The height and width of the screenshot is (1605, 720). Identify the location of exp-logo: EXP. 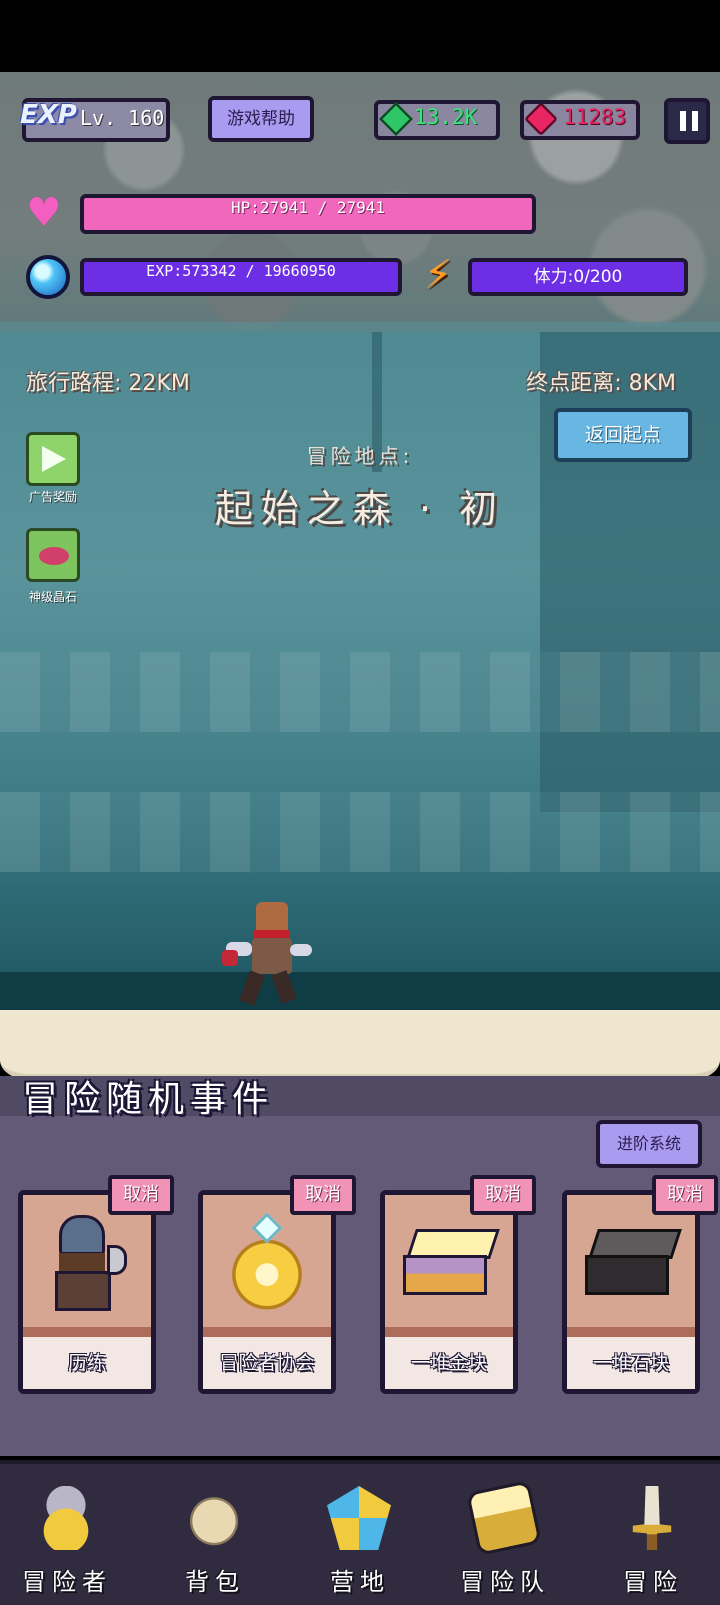
(48, 115).